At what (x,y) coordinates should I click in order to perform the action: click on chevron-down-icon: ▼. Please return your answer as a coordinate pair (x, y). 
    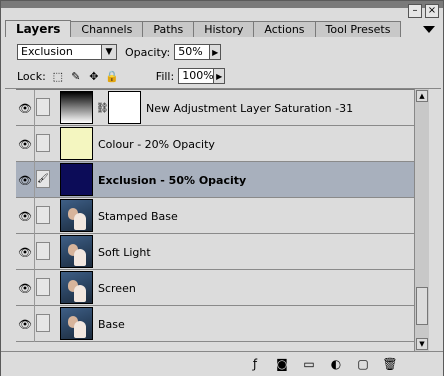
    Looking at the image, I should click on (108, 52).